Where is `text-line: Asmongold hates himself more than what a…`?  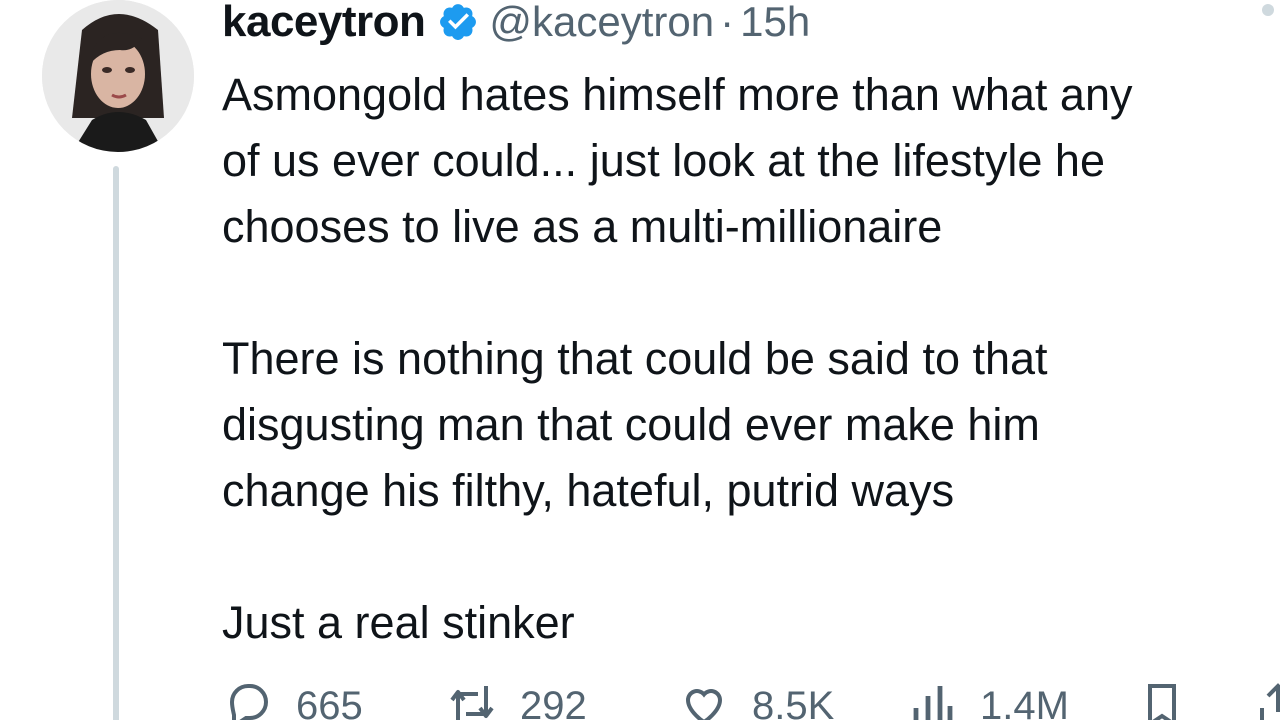 text-line: Asmongold hates himself more than what a… is located at coordinates (677, 94).